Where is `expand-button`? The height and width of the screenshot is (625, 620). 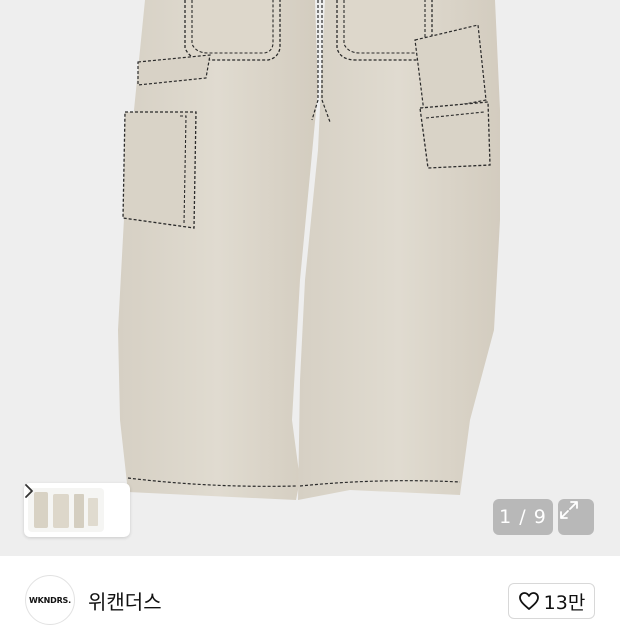 expand-button is located at coordinates (576, 517).